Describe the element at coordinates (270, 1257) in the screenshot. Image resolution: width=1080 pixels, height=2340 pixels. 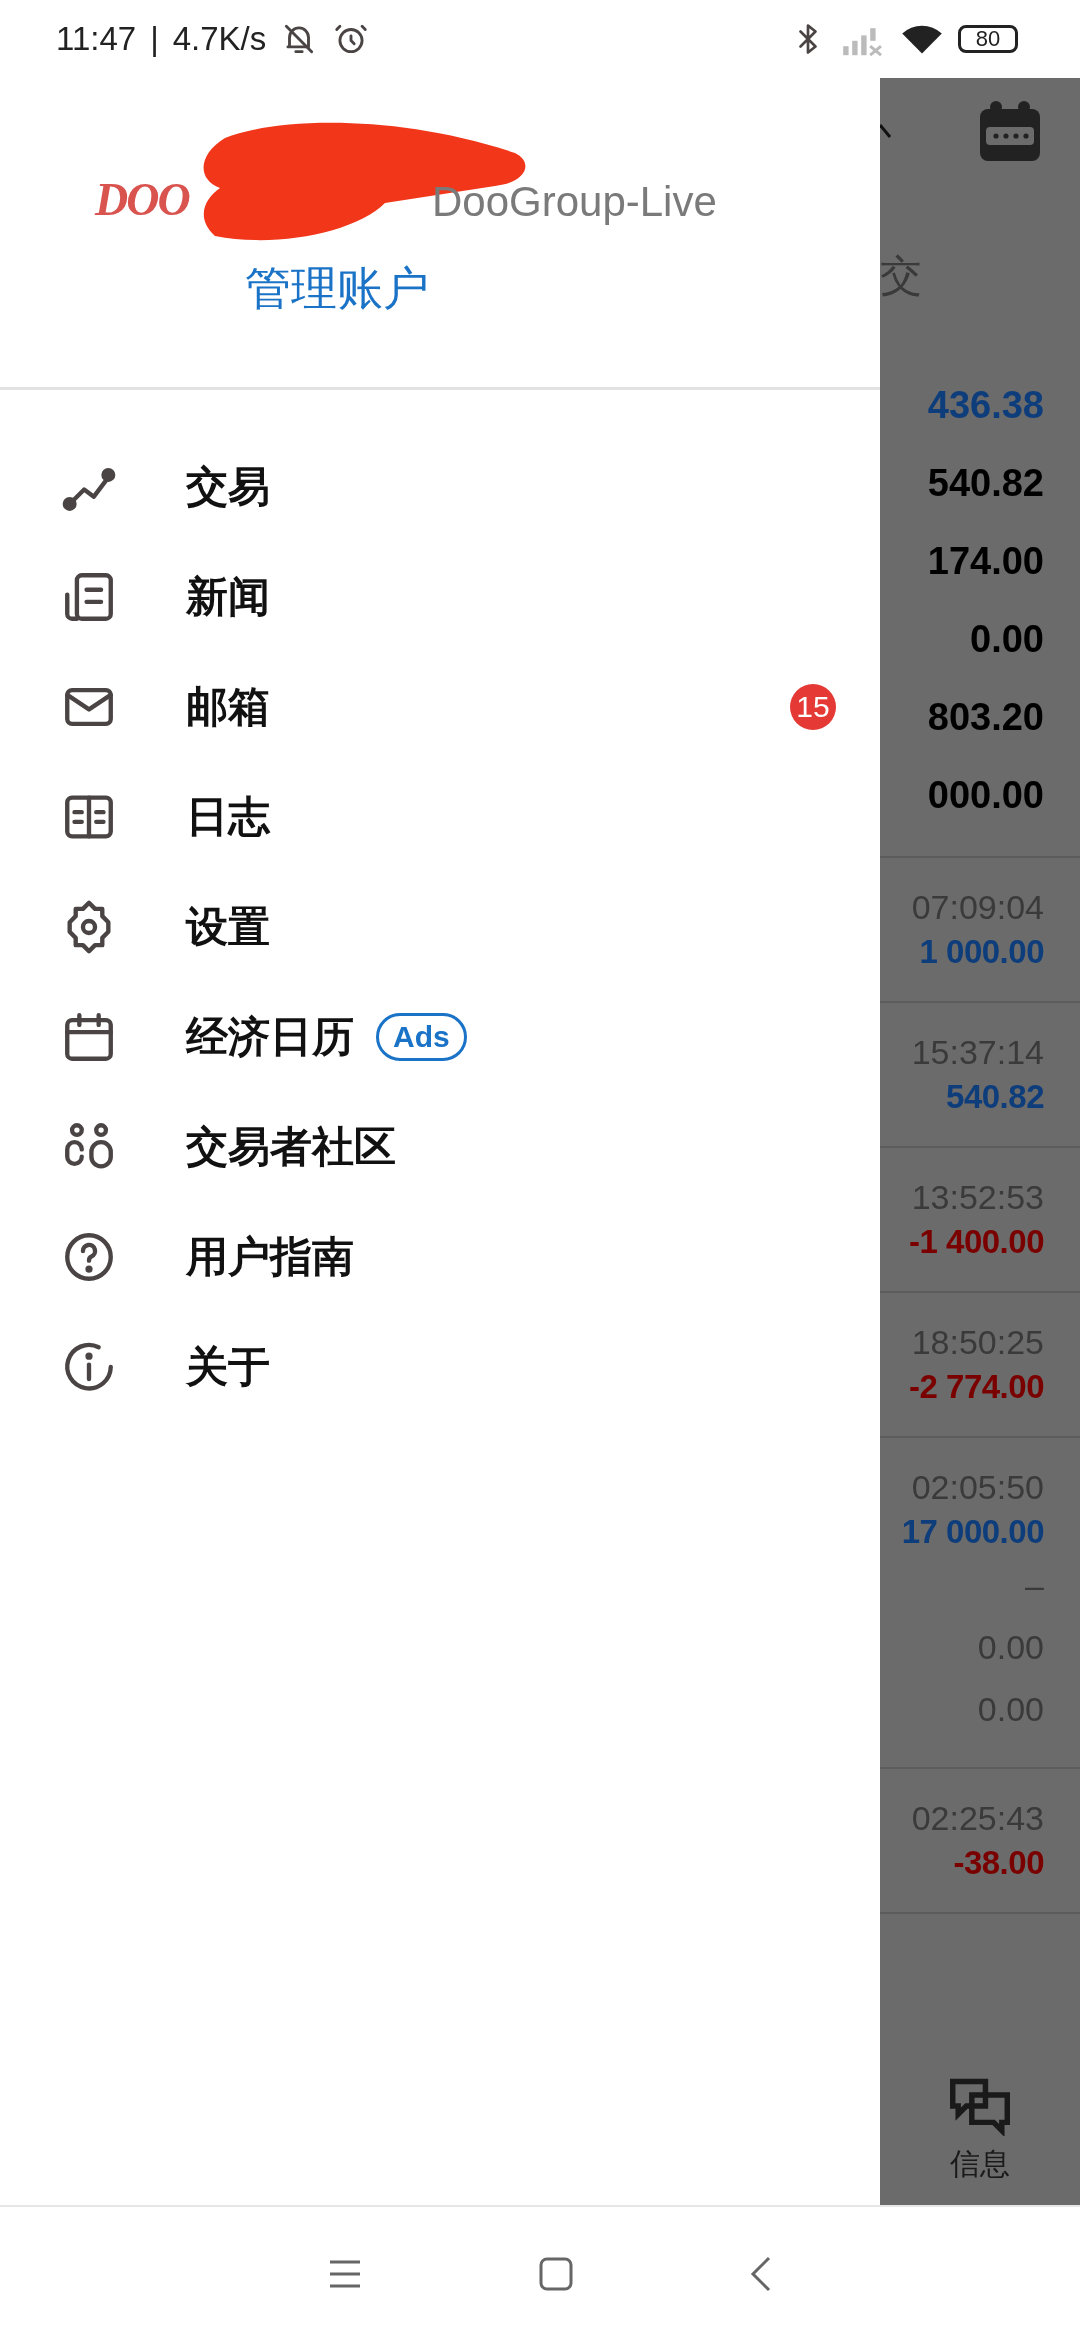
I see `menu-item: 用户指南` at that location.